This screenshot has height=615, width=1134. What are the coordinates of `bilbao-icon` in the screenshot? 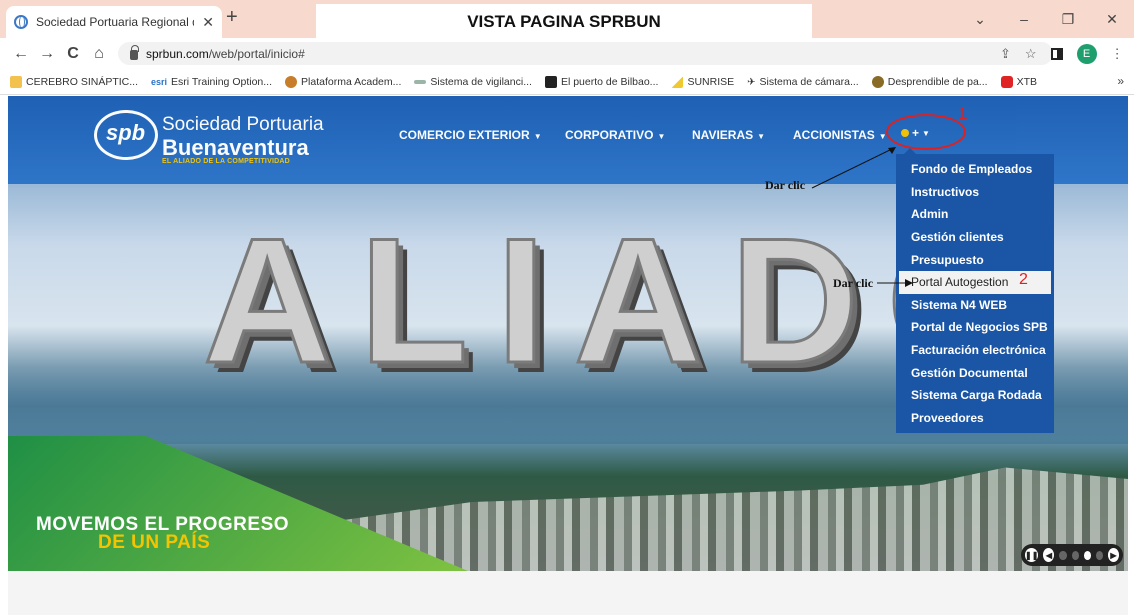 It's located at (550, 82).